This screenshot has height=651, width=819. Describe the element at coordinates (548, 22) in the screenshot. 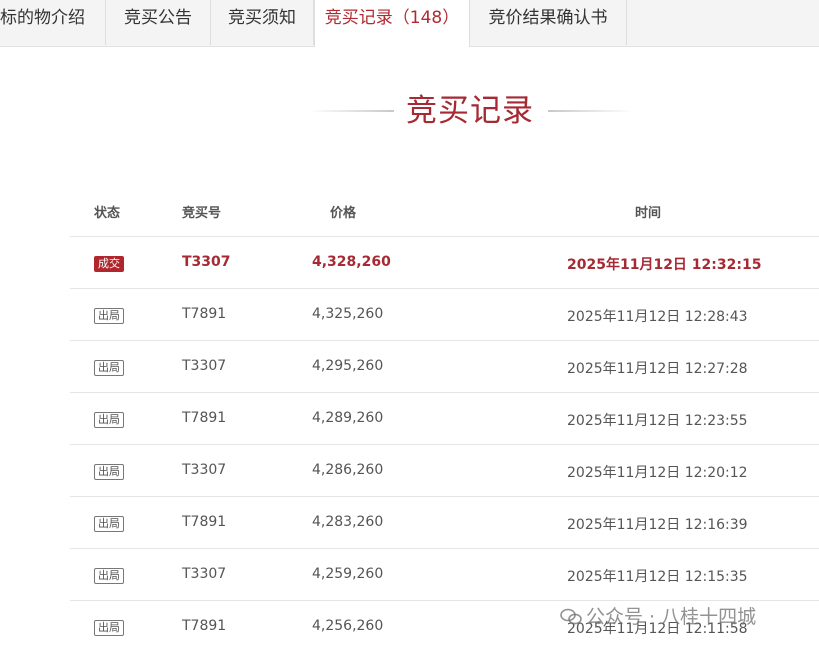

I see `tab-result-confirmation: 竞价结果确认书` at that location.